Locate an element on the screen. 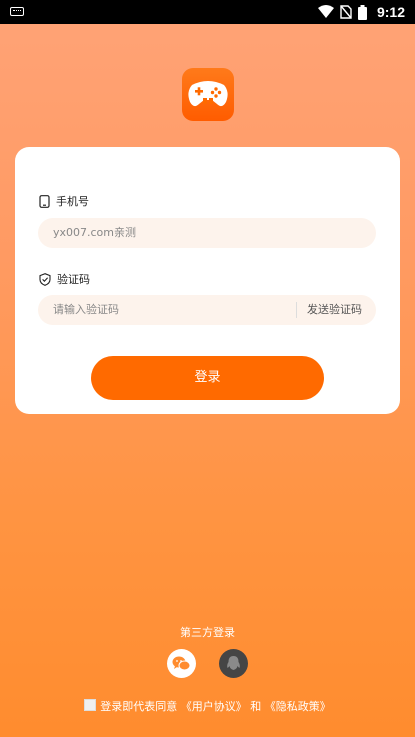 The width and height of the screenshot is (415, 737). wechat-login-button is located at coordinates (181, 663).